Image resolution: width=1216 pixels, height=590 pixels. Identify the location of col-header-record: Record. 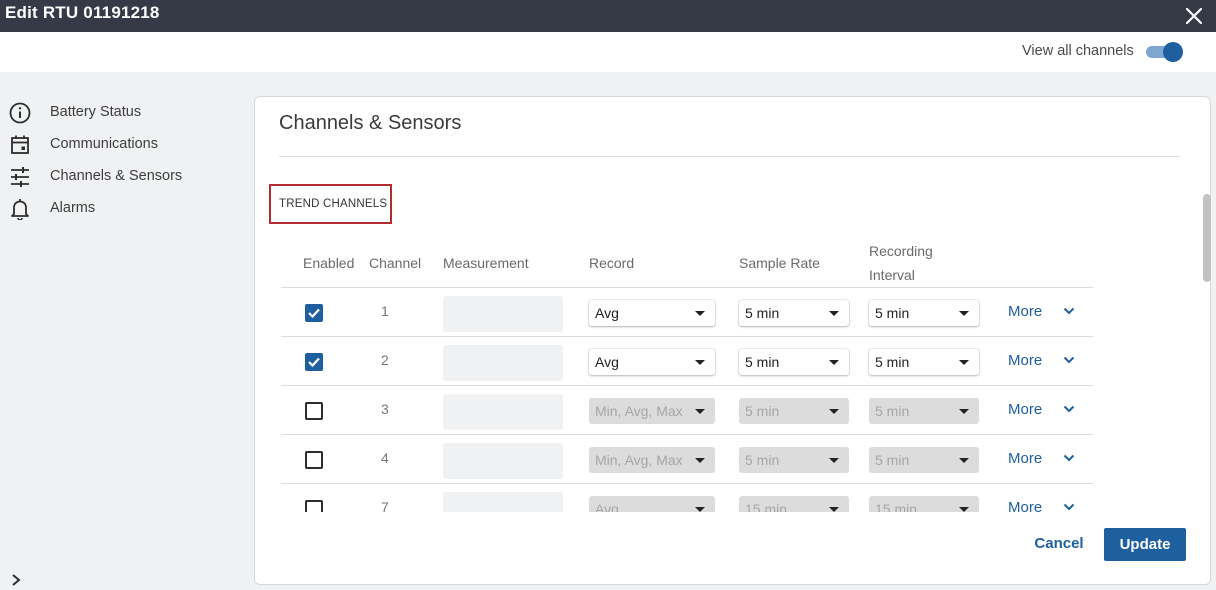
(612, 263).